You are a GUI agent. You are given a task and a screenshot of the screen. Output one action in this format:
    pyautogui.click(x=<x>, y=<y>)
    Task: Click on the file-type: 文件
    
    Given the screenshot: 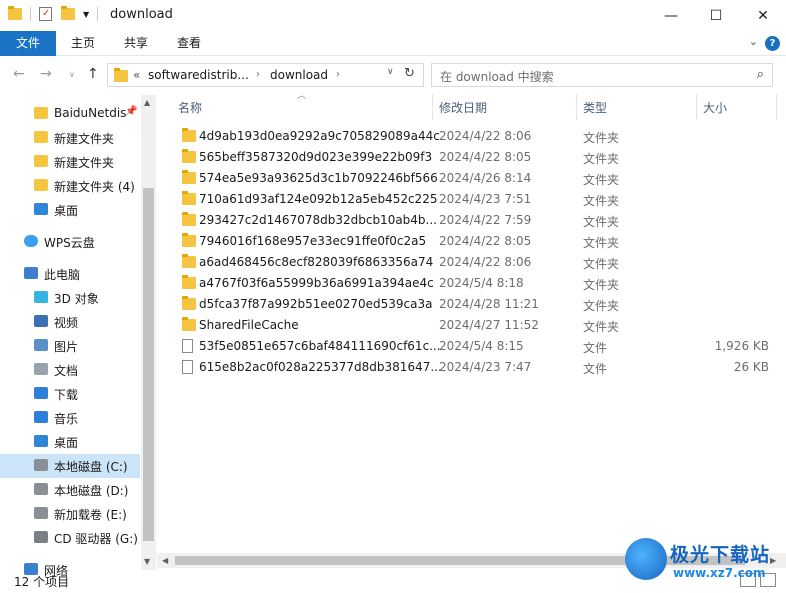 What is the action you would take?
    pyautogui.click(x=595, y=369)
    